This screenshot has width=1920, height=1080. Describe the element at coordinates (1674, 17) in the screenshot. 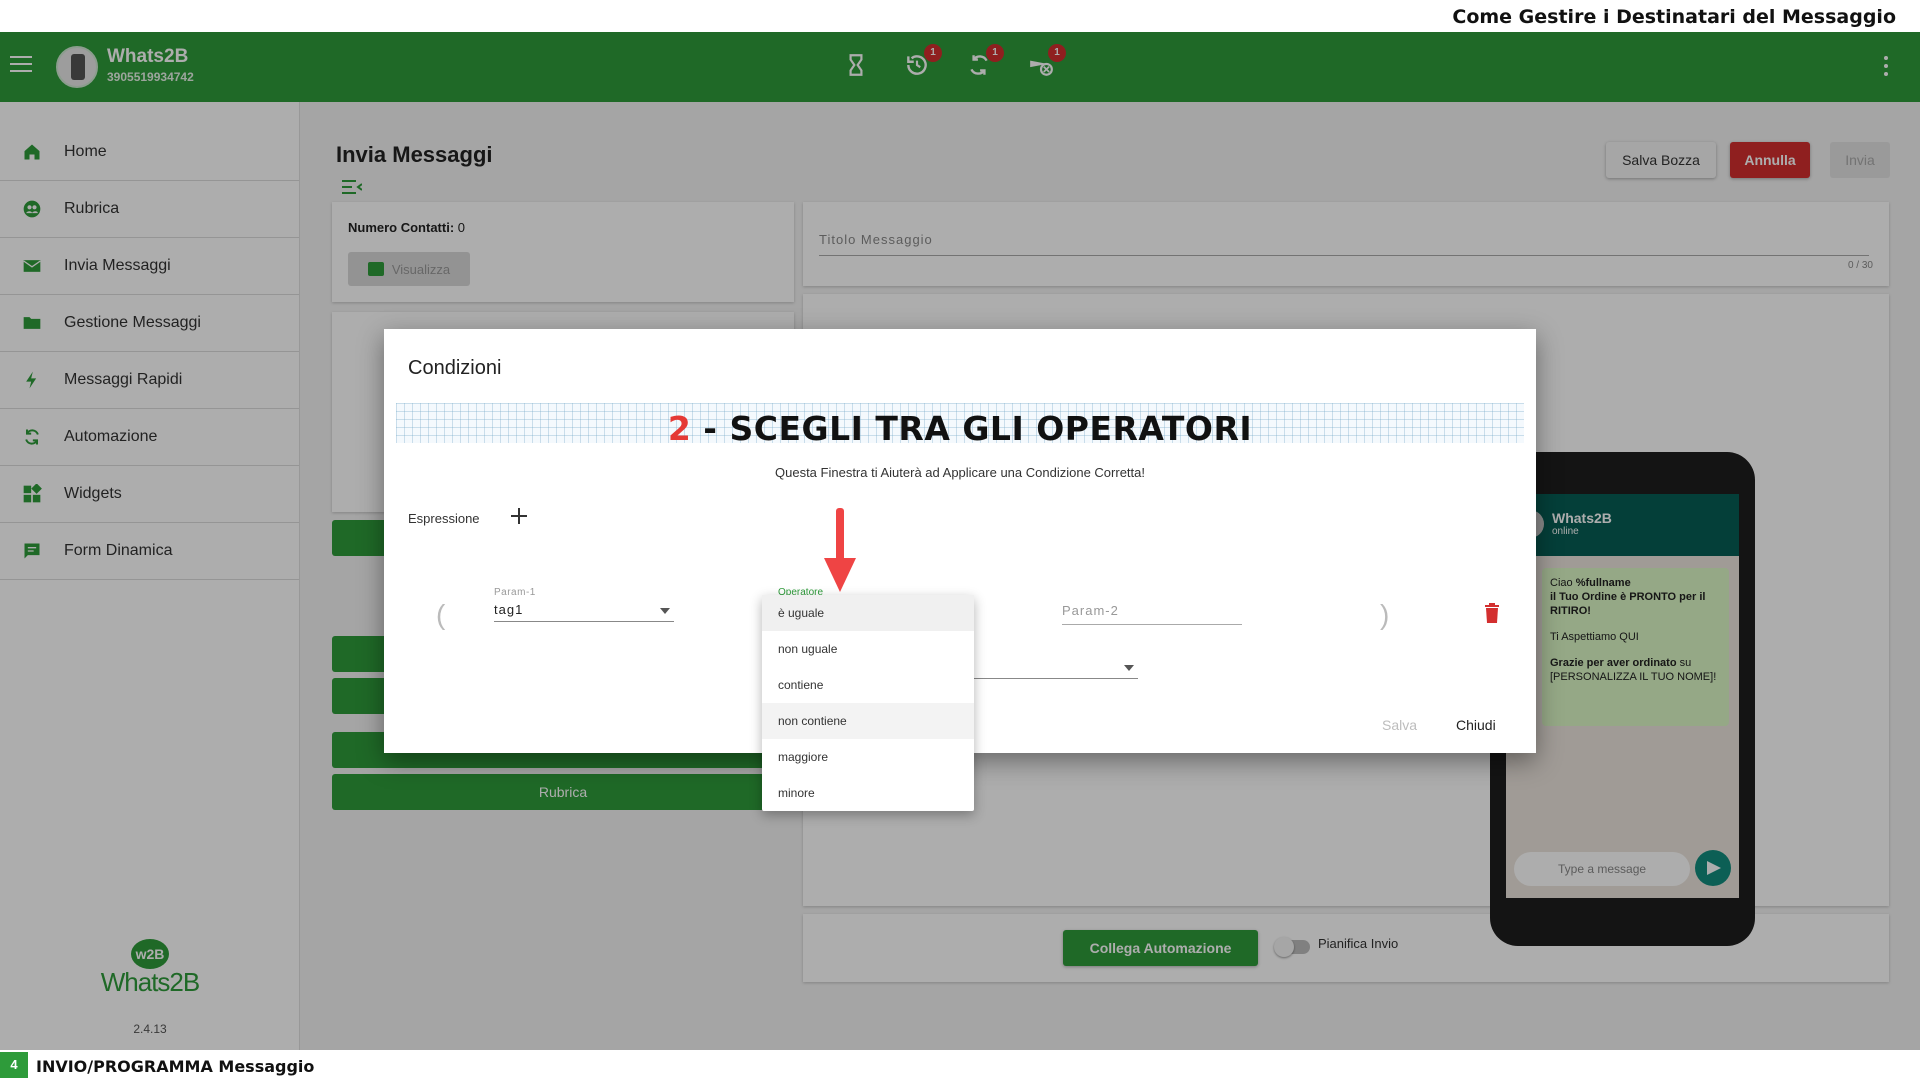

I see `video-title: Come Gestire i Destinatari del Messaggio` at that location.